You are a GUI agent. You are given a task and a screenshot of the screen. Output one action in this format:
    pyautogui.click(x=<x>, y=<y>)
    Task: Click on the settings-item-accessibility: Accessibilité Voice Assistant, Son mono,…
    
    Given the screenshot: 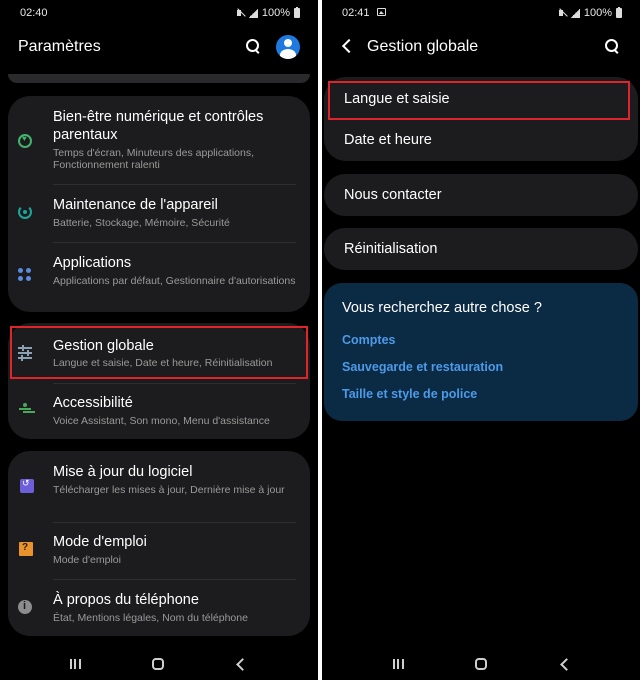 What is the action you would take?
    pyautogui.click(x=159, y=411)
    